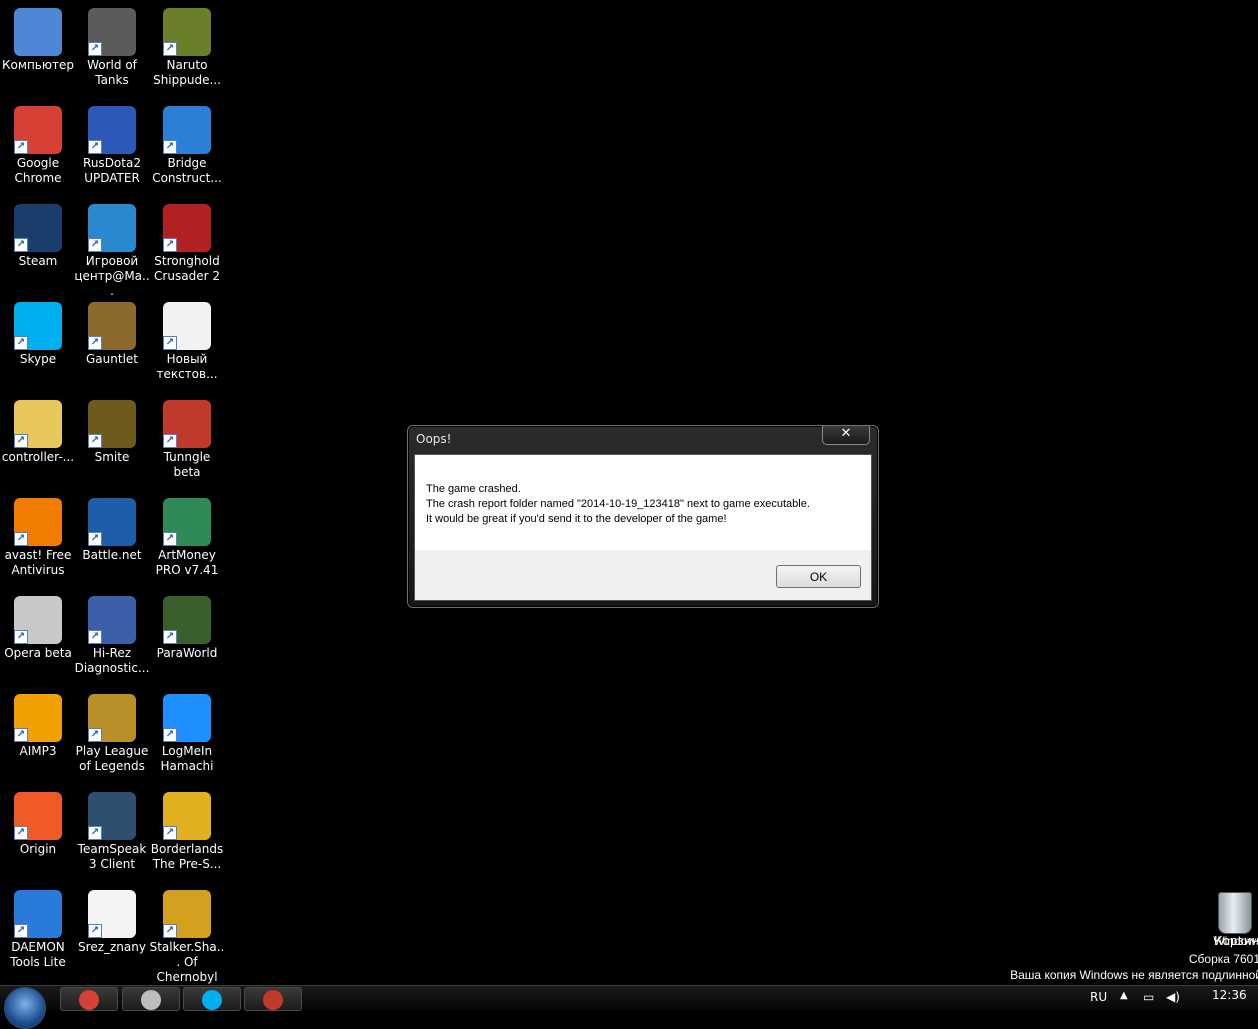  I want to click on skype-icon, so click(212, 1000).